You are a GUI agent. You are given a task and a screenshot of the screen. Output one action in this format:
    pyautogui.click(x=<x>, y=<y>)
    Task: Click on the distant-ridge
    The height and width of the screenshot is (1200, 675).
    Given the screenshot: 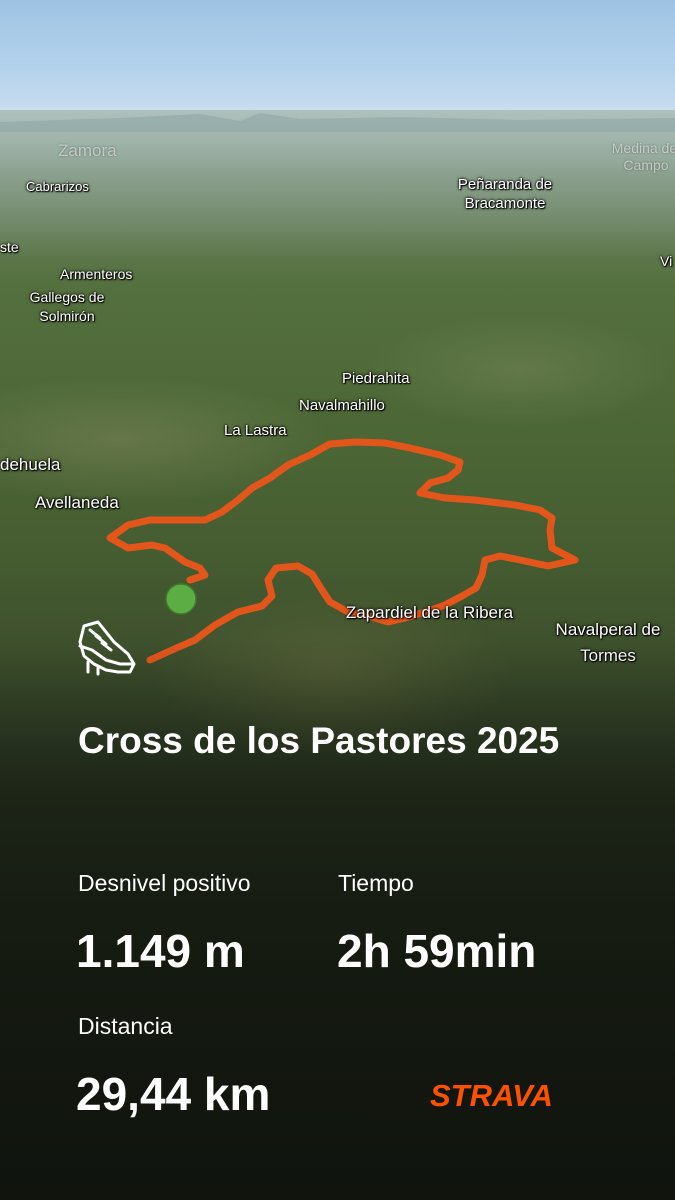 What is the action you would take?
    pyautogui.click(x=337, y=122)
    